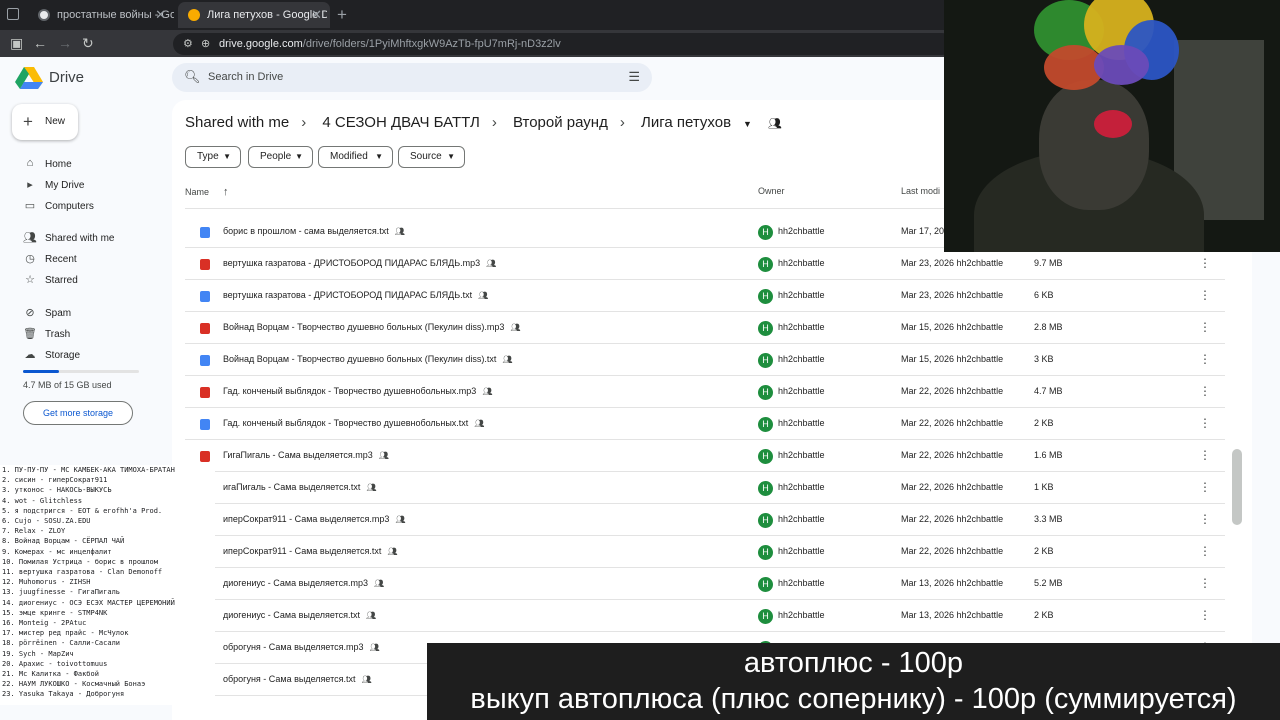 This screenshot has width=1280, height=720. I want to click on nav-my-drive: ▸ My Drive, so click(80, 186).